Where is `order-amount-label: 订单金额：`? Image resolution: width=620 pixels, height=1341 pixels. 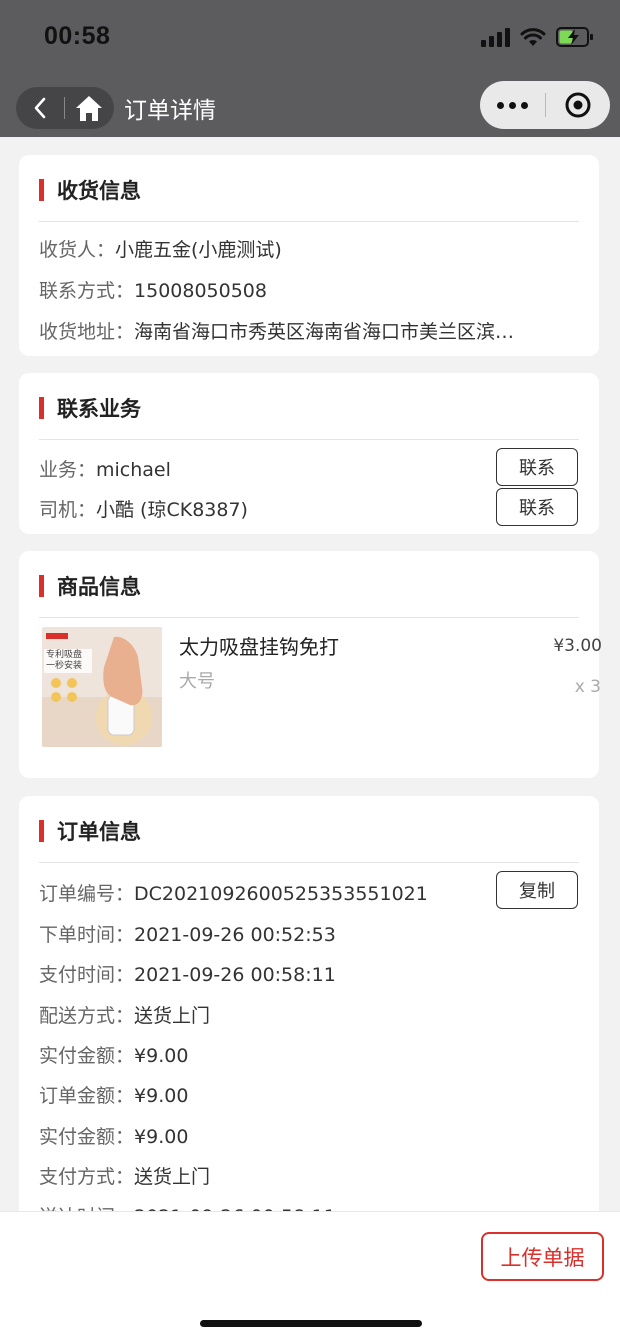
order-amount-label: 订单金额： is located at coordinates (87, 1096).